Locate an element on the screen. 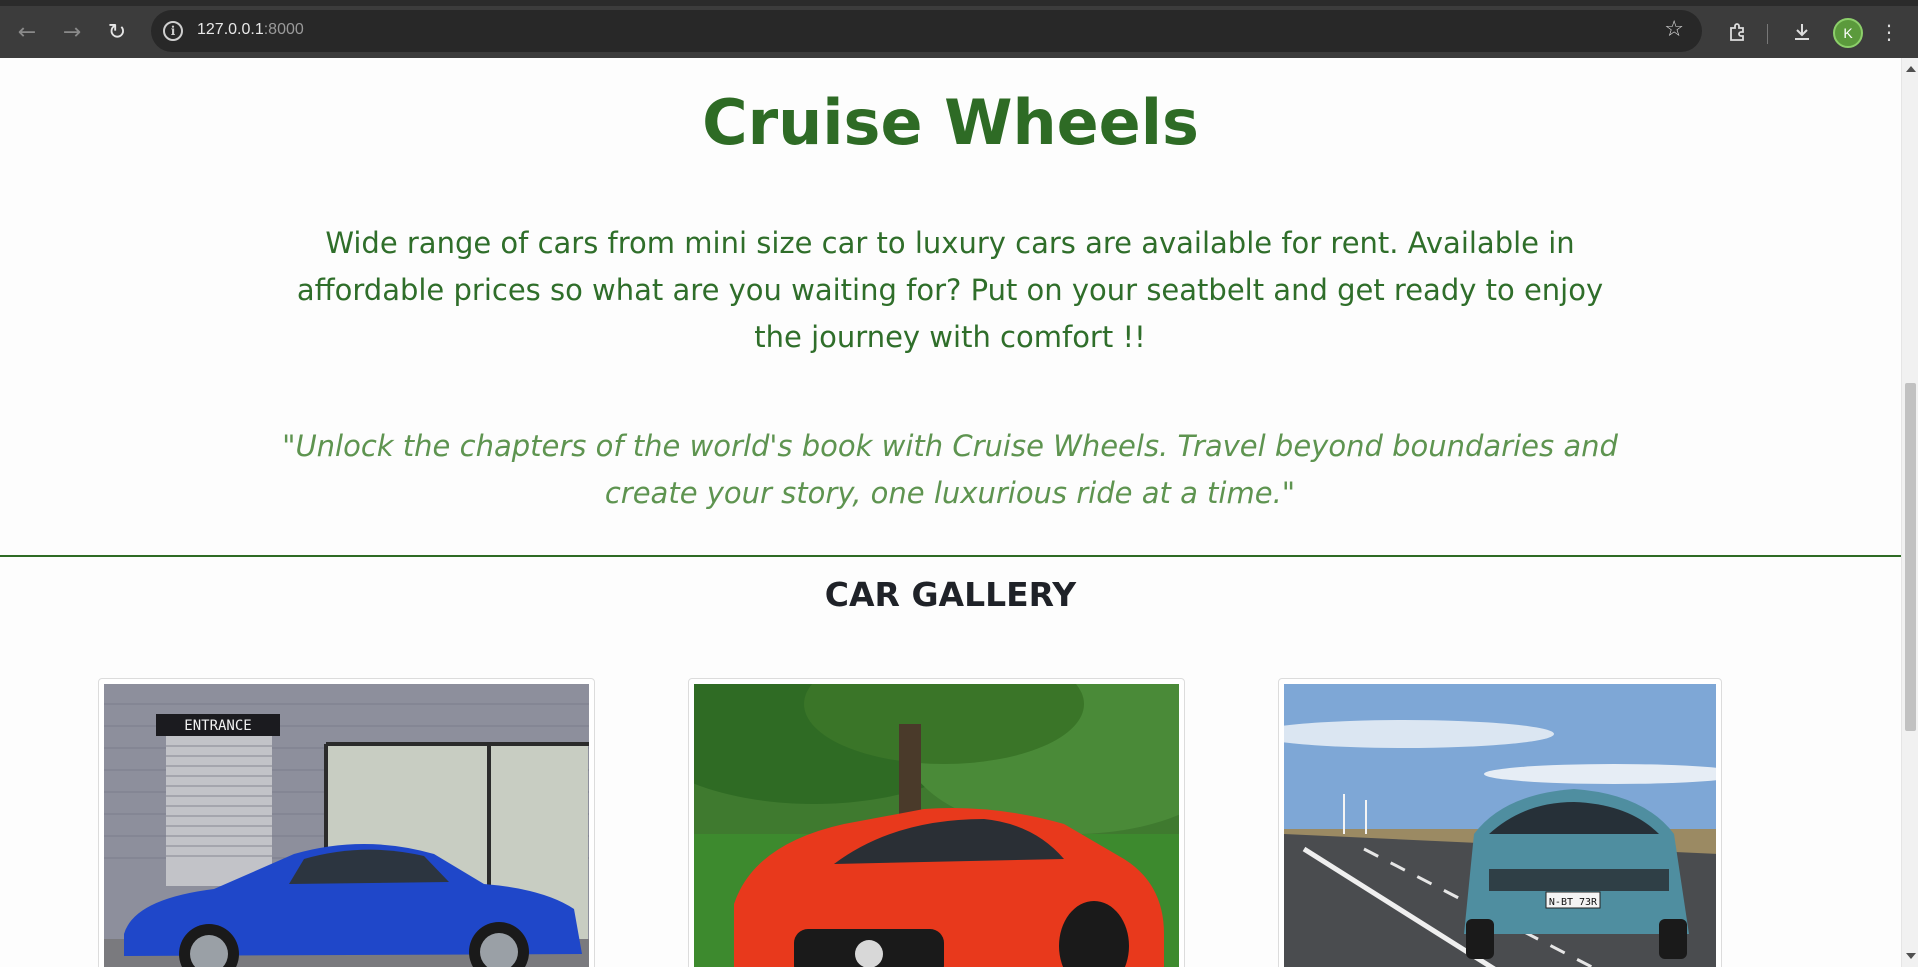  extensions-icon is located at coordinates (1738, 32).